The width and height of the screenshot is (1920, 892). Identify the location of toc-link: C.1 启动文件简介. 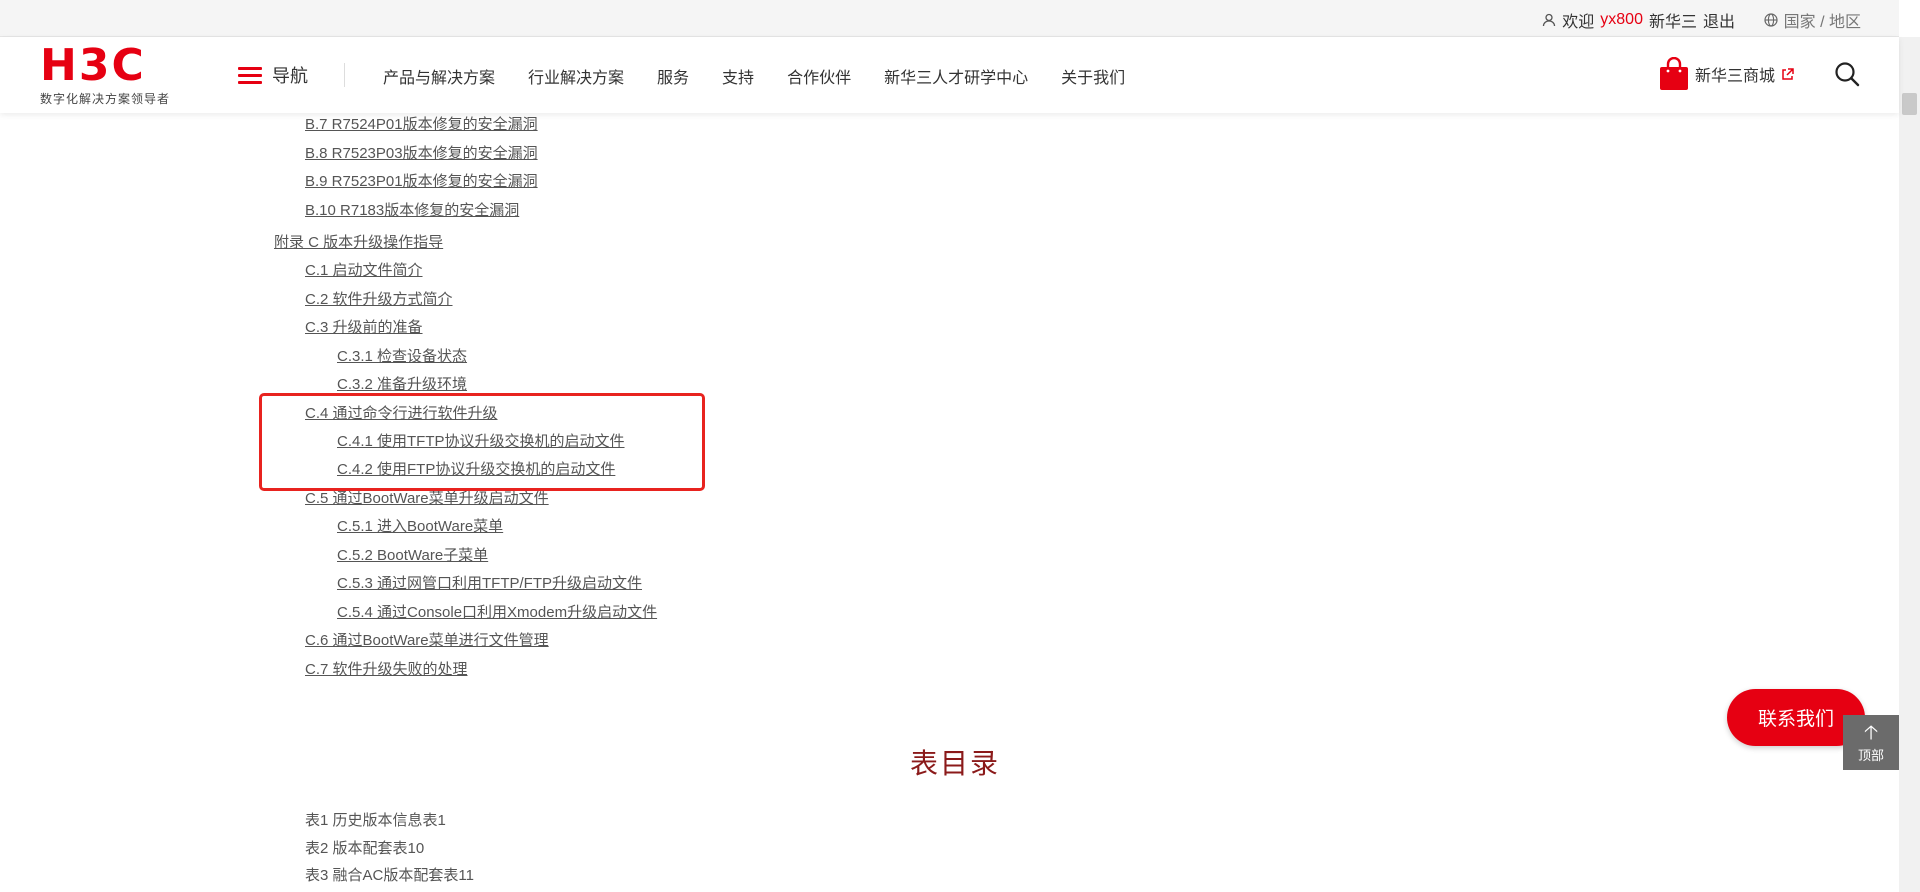
(364, 269).